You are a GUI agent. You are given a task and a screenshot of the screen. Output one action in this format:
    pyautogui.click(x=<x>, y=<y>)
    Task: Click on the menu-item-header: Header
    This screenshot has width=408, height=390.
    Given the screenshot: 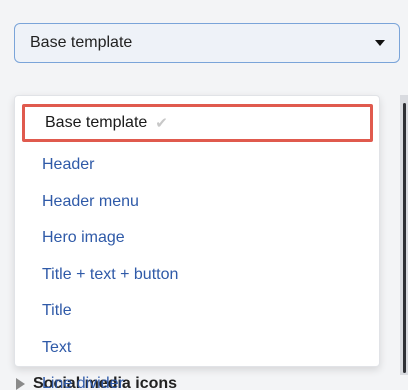 What is the action you would take?
    pyautogui.click(x=197, y=165)
    